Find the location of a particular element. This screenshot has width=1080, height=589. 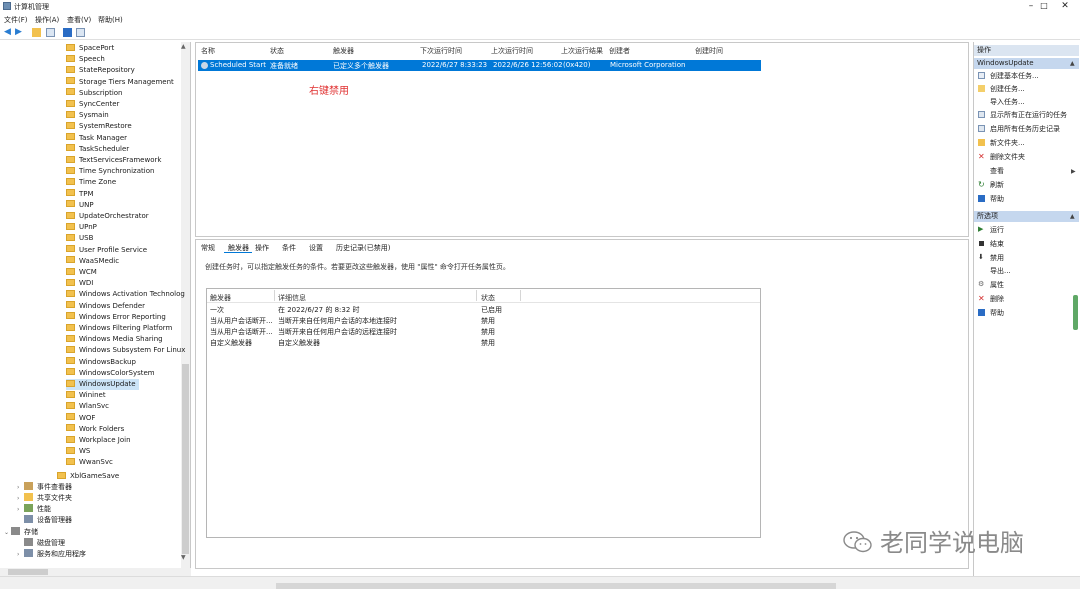

show-hide-tree-icon is located at coordinates (50, 32).